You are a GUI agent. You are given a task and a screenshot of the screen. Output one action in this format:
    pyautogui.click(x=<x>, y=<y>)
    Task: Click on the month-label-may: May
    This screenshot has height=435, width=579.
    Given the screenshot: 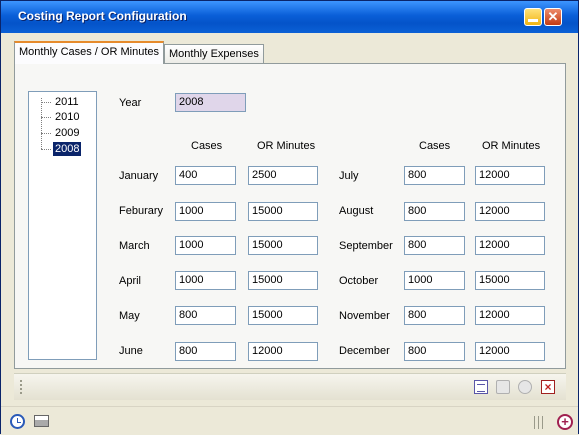 What is the action you would take?
    pyautogui.click(x=129, y=316)
    